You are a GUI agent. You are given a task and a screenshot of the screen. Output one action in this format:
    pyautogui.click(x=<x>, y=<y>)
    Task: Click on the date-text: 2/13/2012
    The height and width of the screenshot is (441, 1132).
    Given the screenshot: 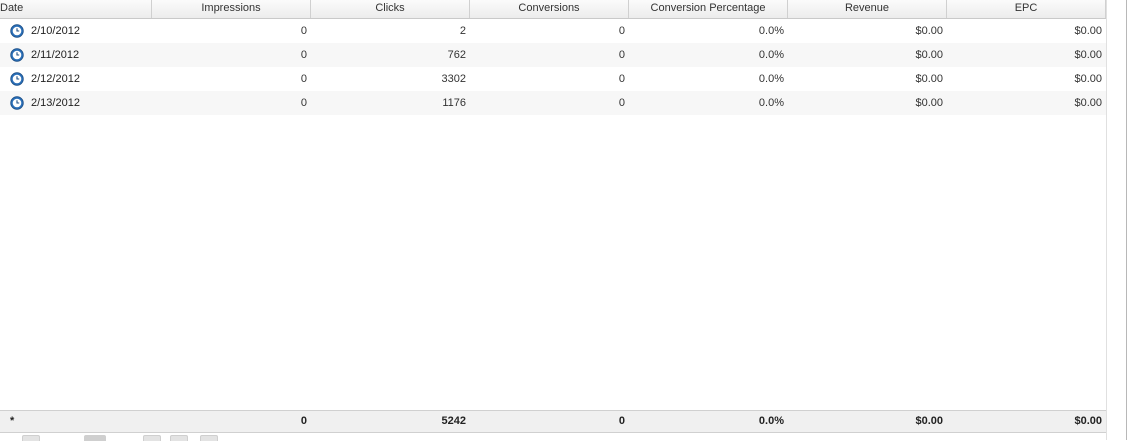 What is the action you would take?
    pyautogui.click(x=55, y=103)
    